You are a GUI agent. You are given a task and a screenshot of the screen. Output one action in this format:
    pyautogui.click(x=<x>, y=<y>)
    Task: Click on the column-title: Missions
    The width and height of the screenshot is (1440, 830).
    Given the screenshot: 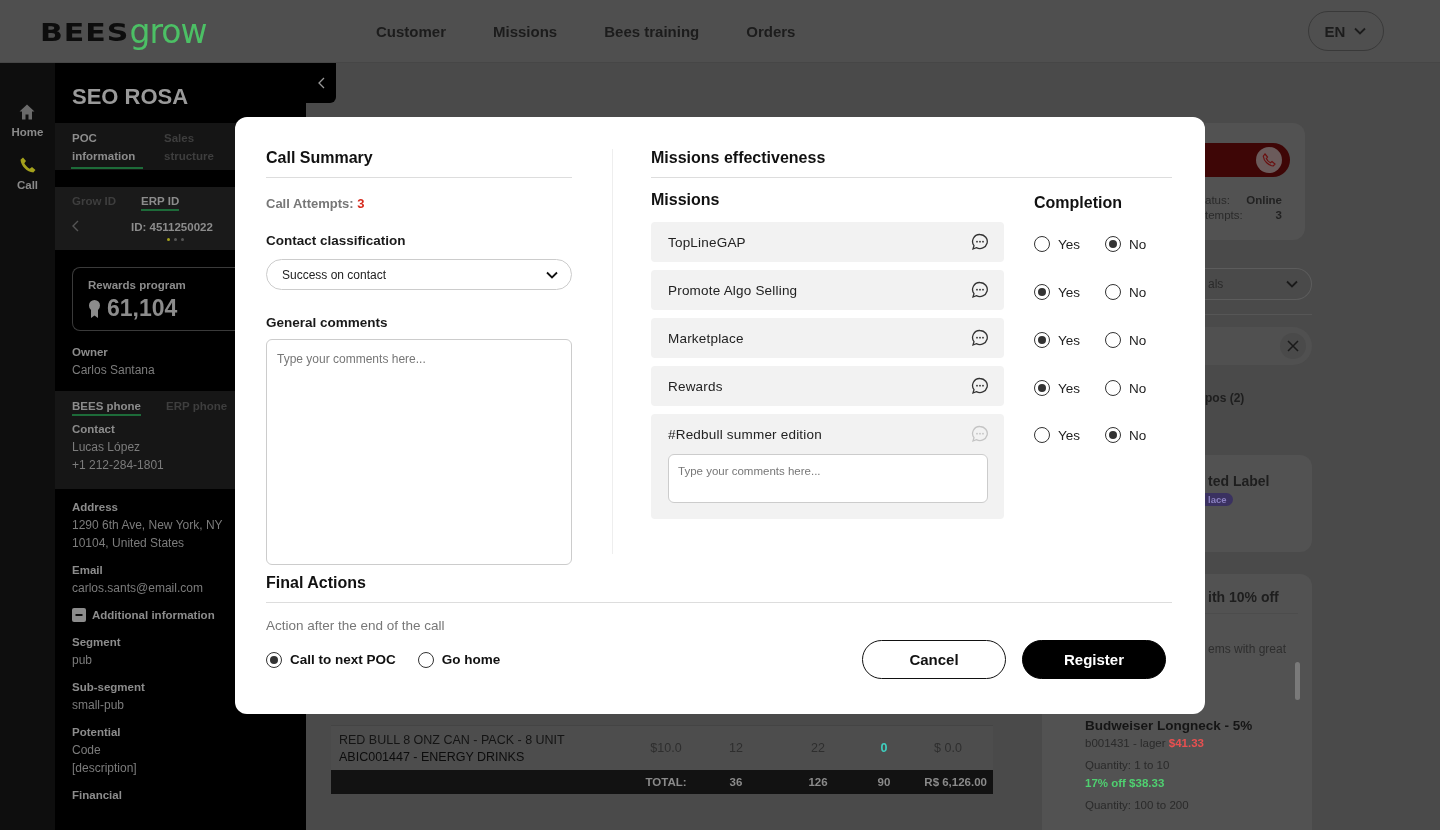 What is the action you would take?
    pyautogui.click(x=686, y=200)
    